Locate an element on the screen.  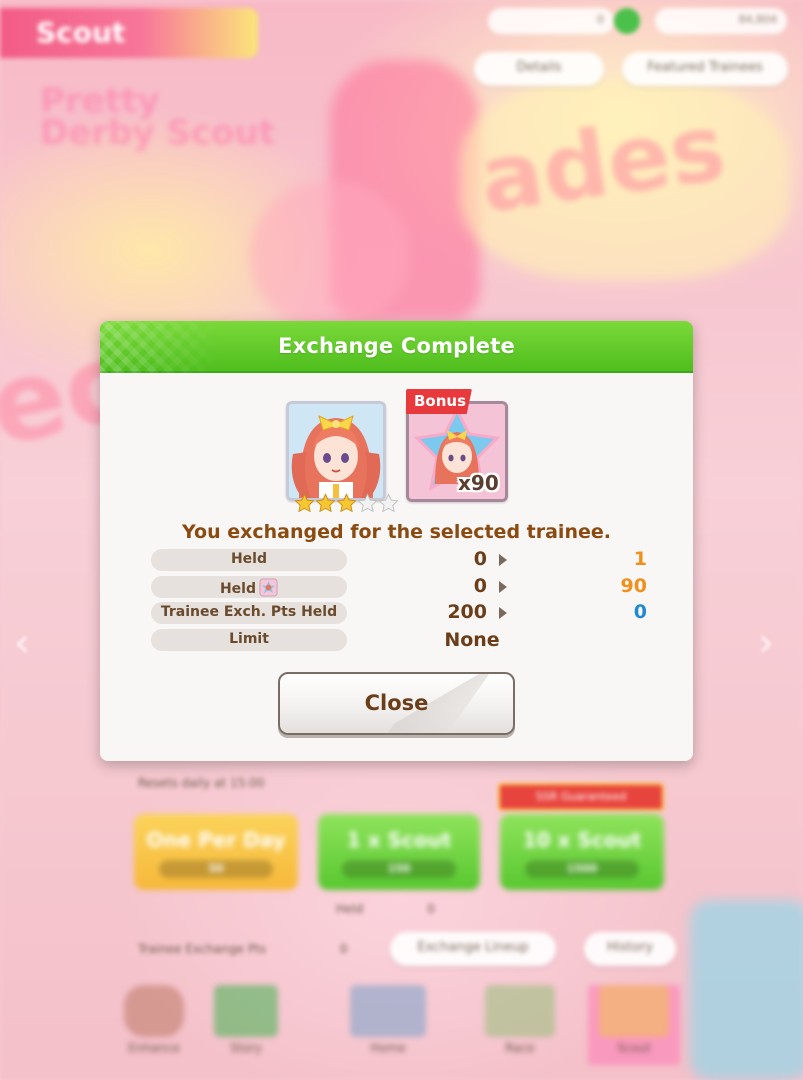
scout-header-tab: Scout is located at coordinates (129, 33).